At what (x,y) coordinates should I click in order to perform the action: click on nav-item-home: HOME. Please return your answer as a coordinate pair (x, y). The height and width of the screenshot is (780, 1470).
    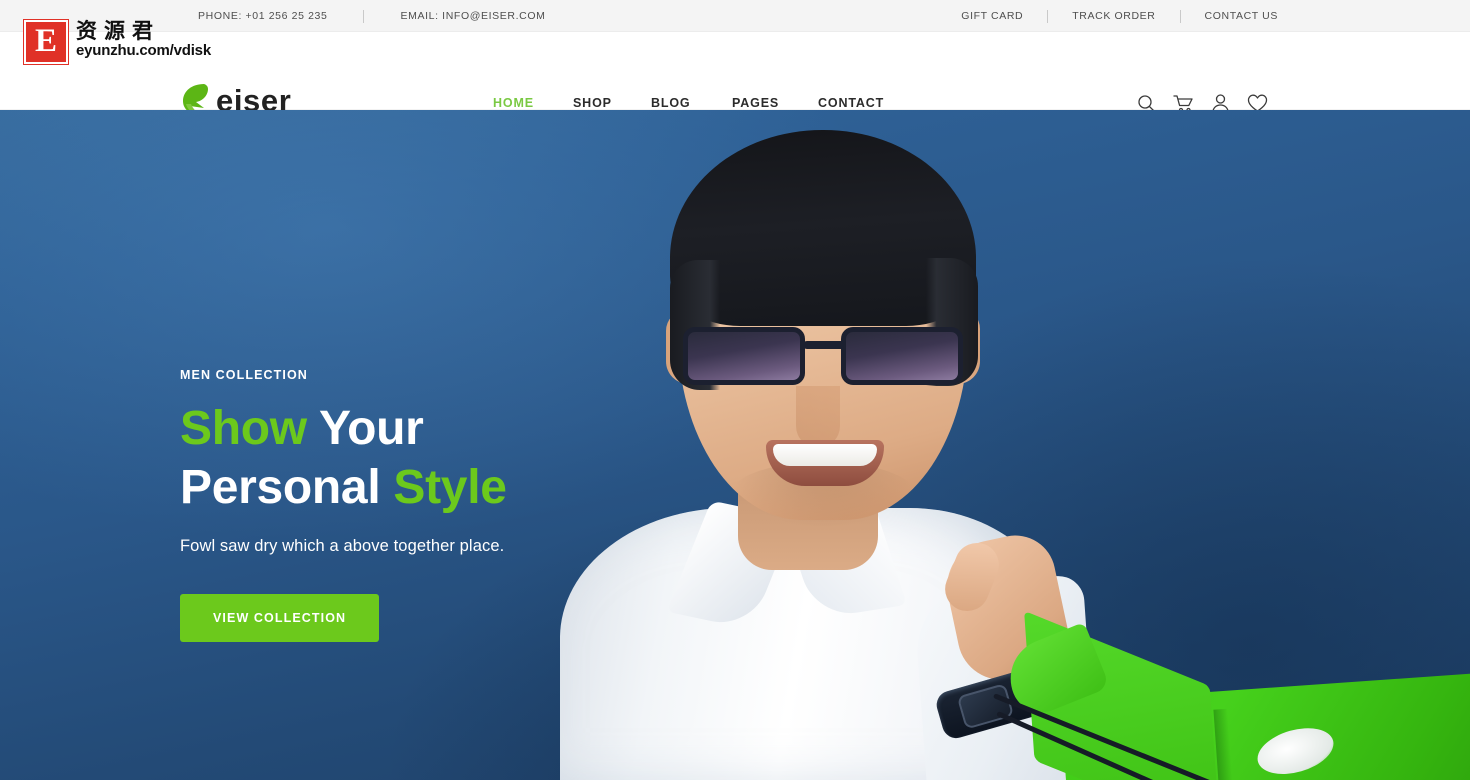
    Looking at the image, I should click on (533, 103).